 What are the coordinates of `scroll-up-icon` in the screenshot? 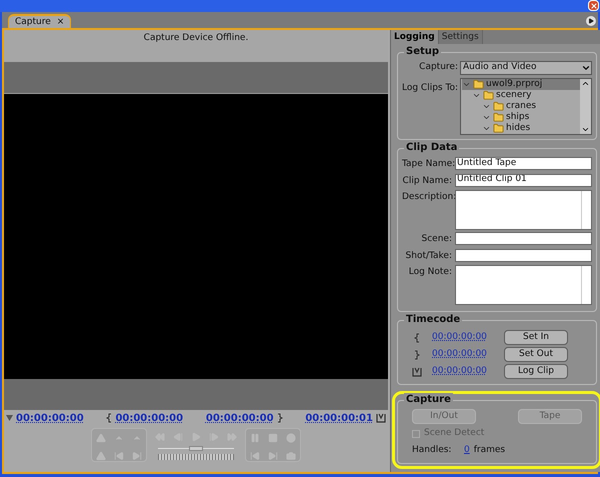 It's located at (585, 83).